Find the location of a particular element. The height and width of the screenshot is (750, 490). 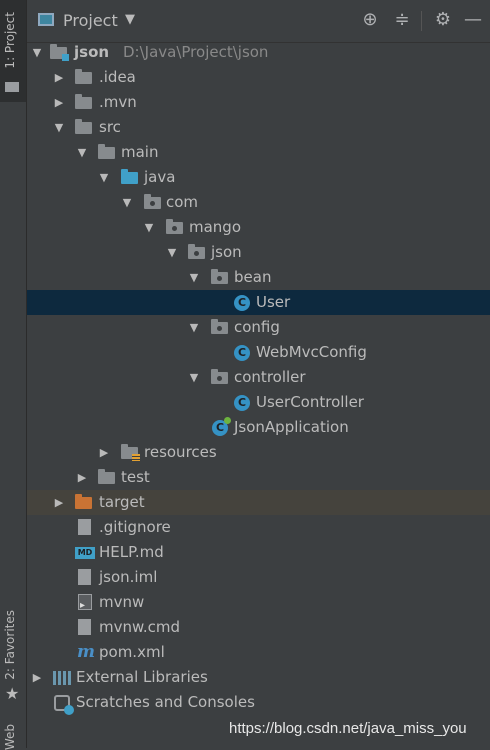

tree-item-label: target is located at coordinates (122, 502).